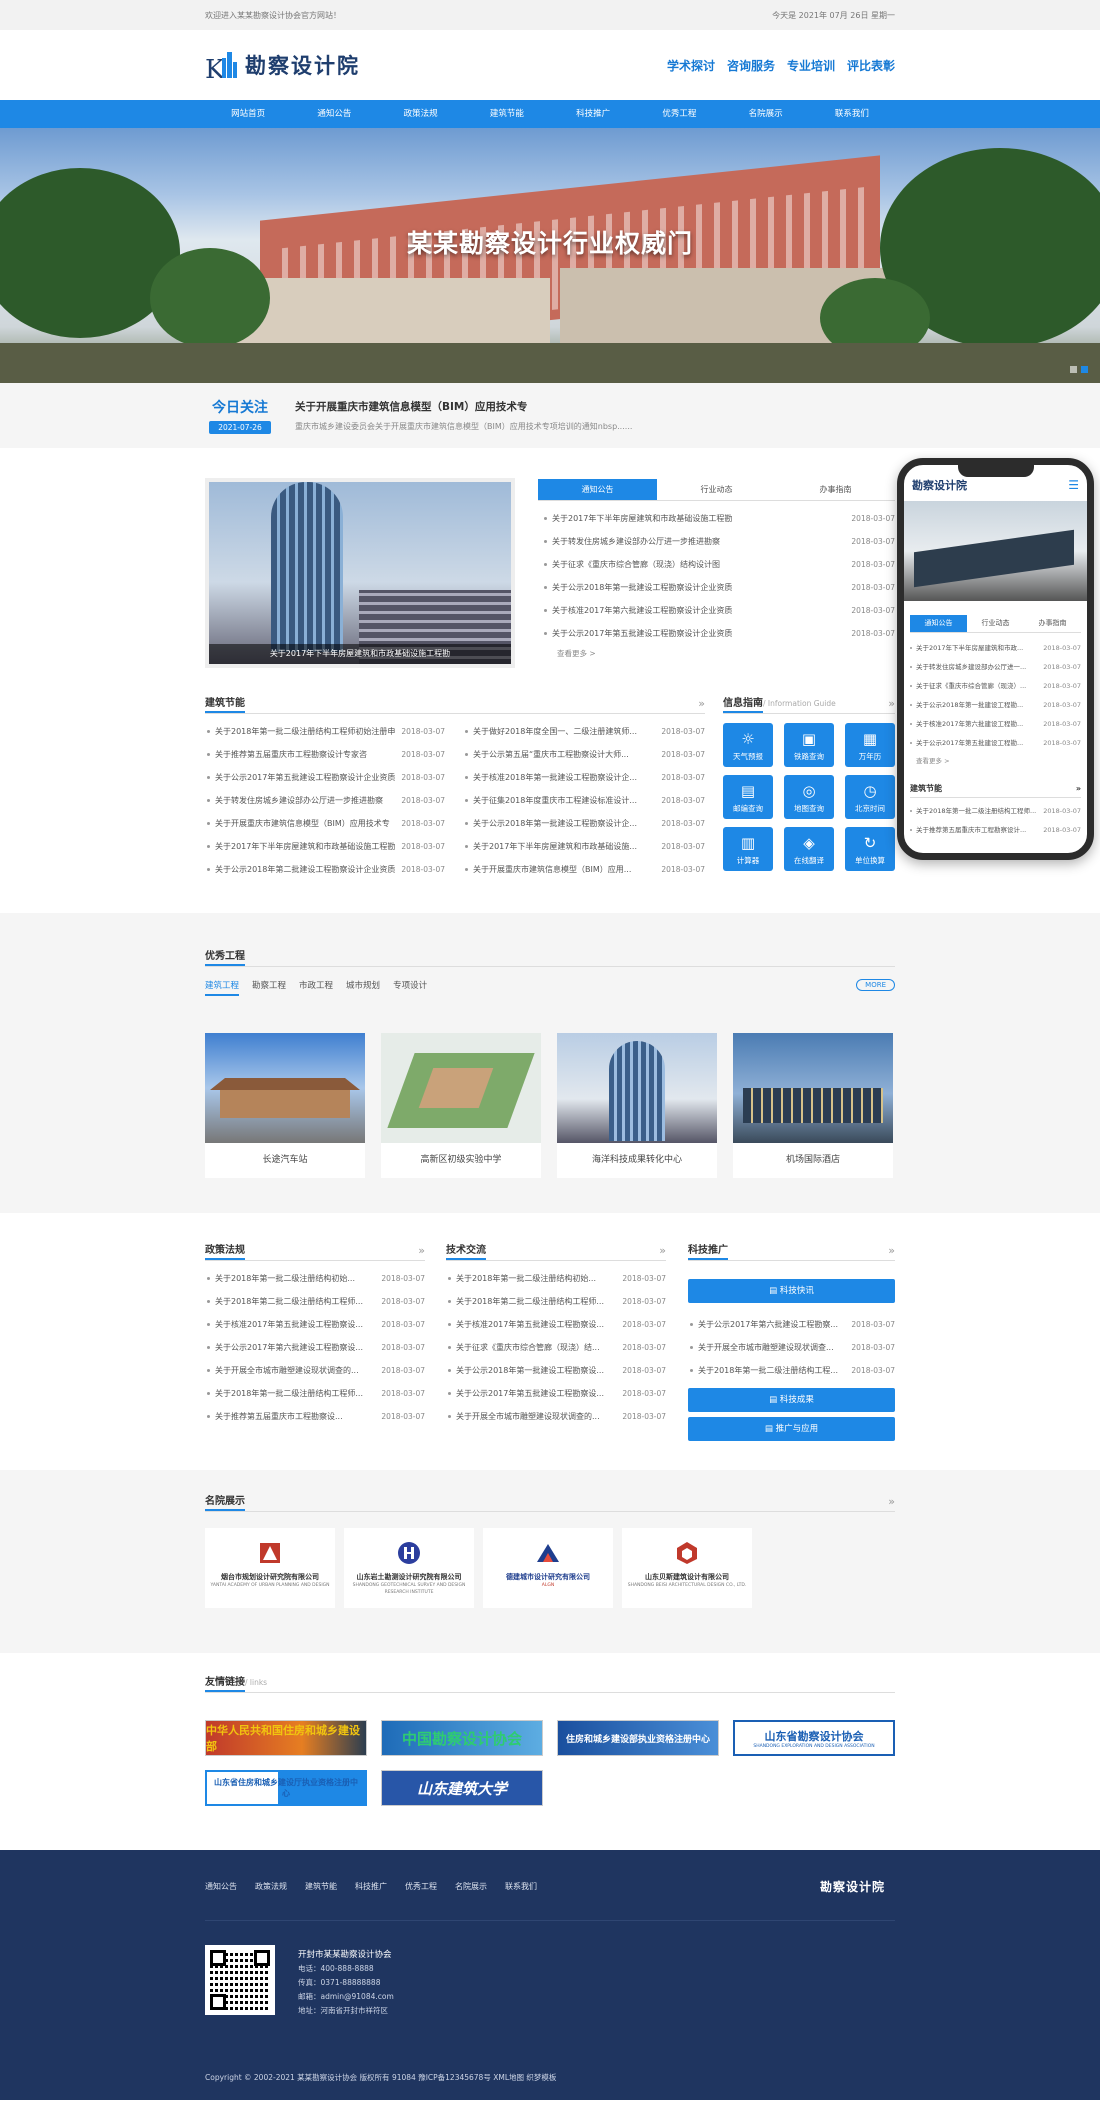 Image resolution: width=1100 pixels, height=2105 pixels. Describe the element at coordinates (471, 1886) in the screenshot. I see `footer-link-institutes: 名院展示` at that location.